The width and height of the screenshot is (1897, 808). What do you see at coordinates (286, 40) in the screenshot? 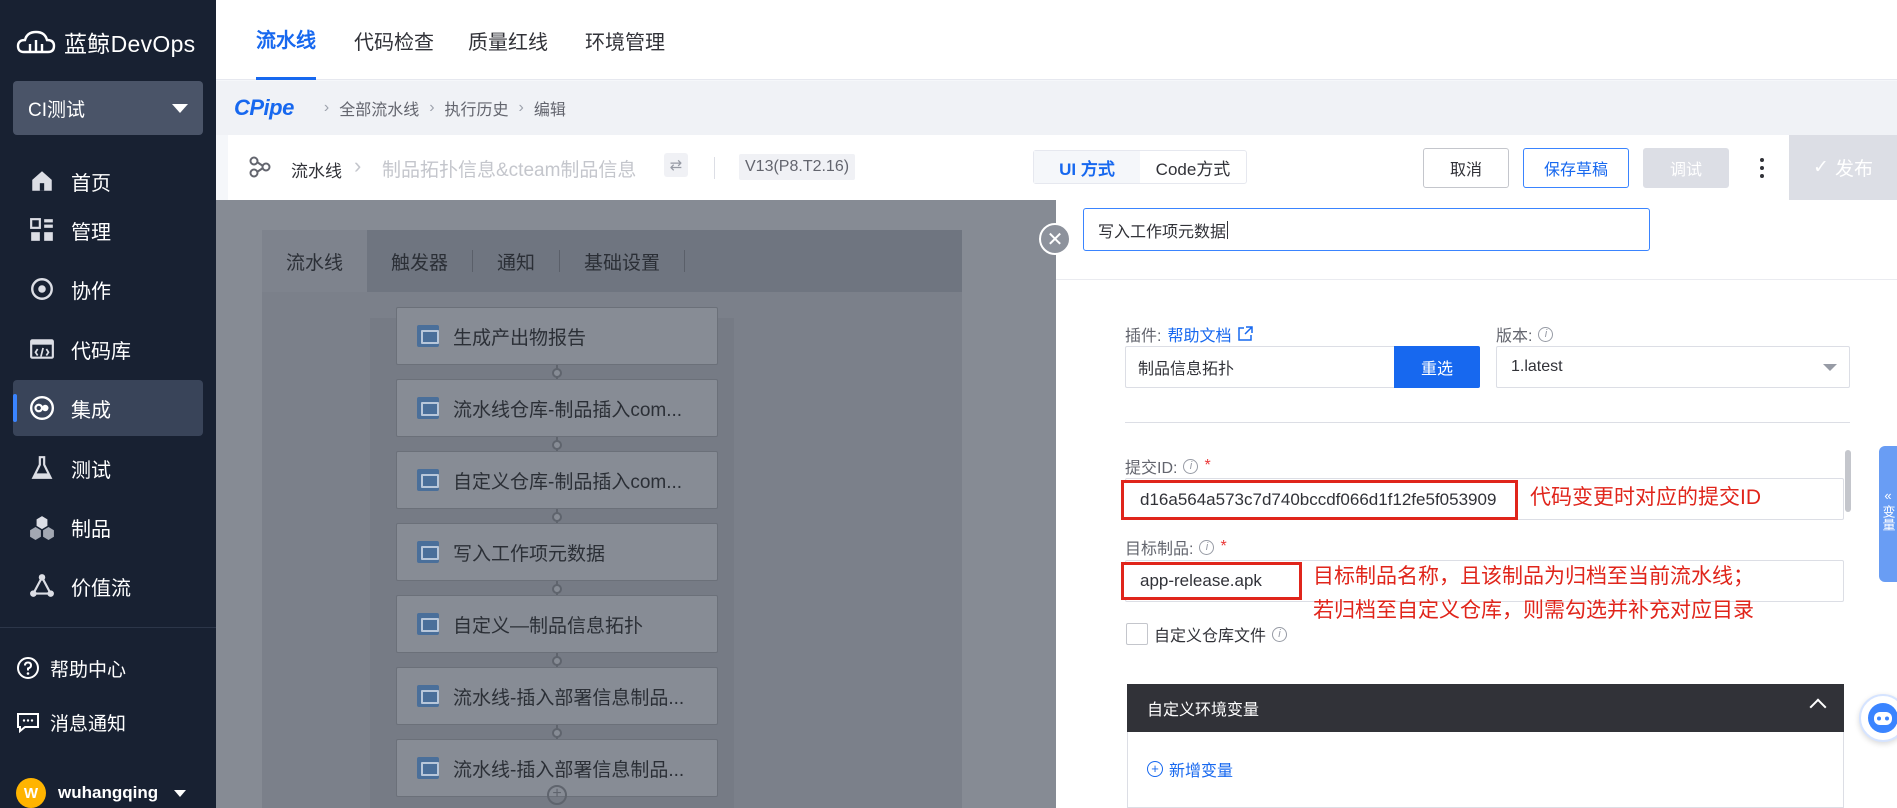
I see `tab-pipeline: 流水线` at bounding box center [286, 40].